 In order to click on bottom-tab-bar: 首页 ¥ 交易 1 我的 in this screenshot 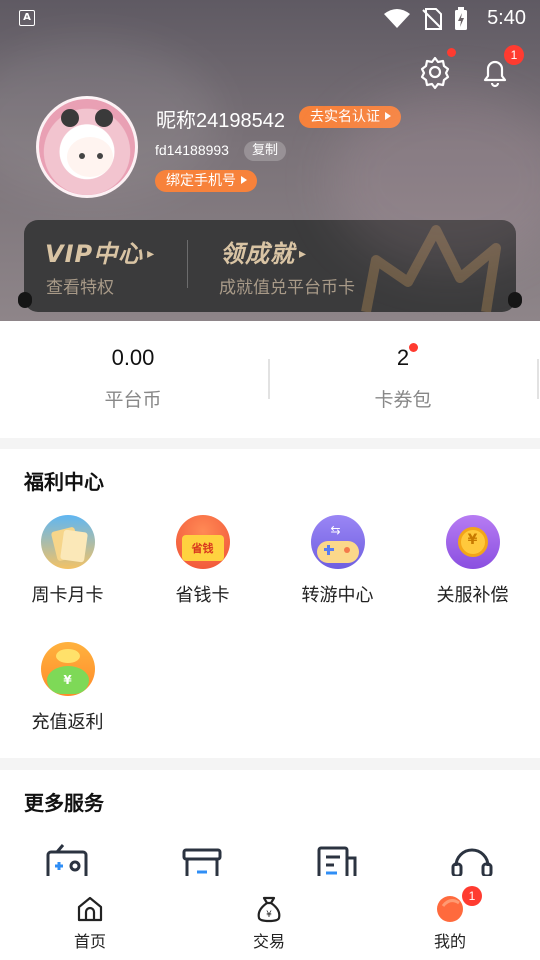, I will do `click(270, 918)`.